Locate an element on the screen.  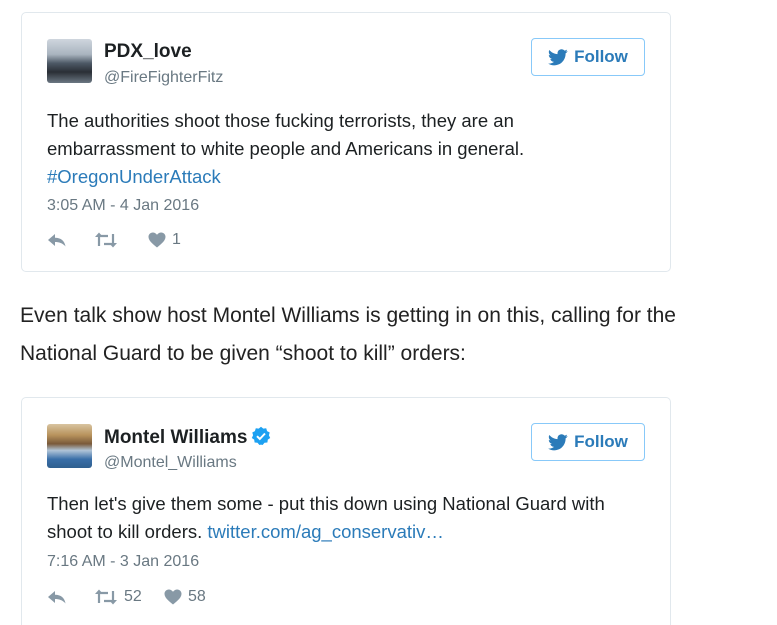
author-name-text: Montel Williams is located at coordinates (176, 437).